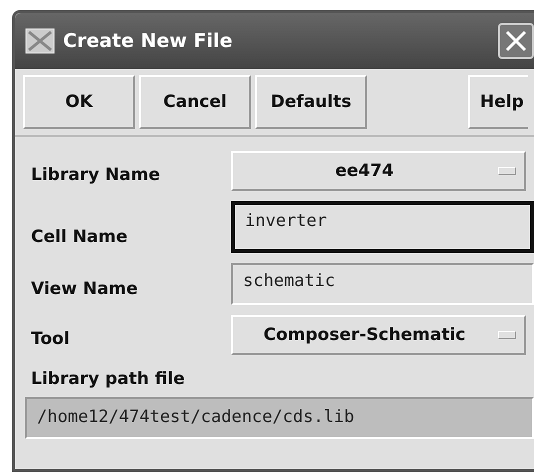 Image resolution: width=534 pixels, height=474 pixels. I want to click on close-icon, so click(516, 41).